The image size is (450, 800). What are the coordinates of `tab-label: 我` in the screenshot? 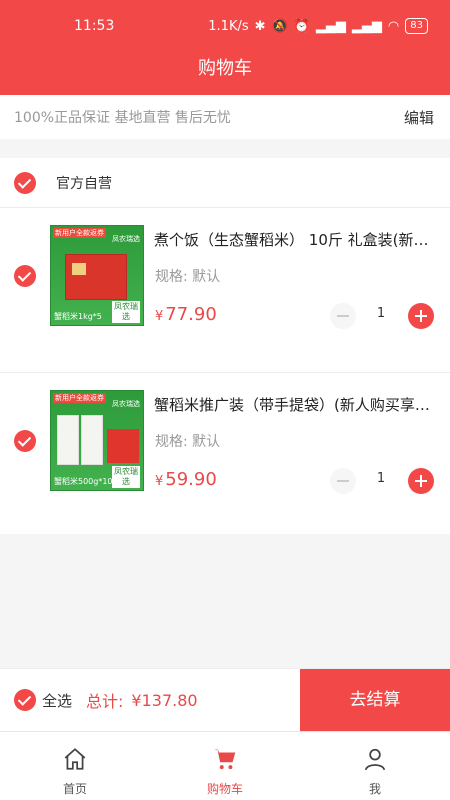 It's located at (374, 789).